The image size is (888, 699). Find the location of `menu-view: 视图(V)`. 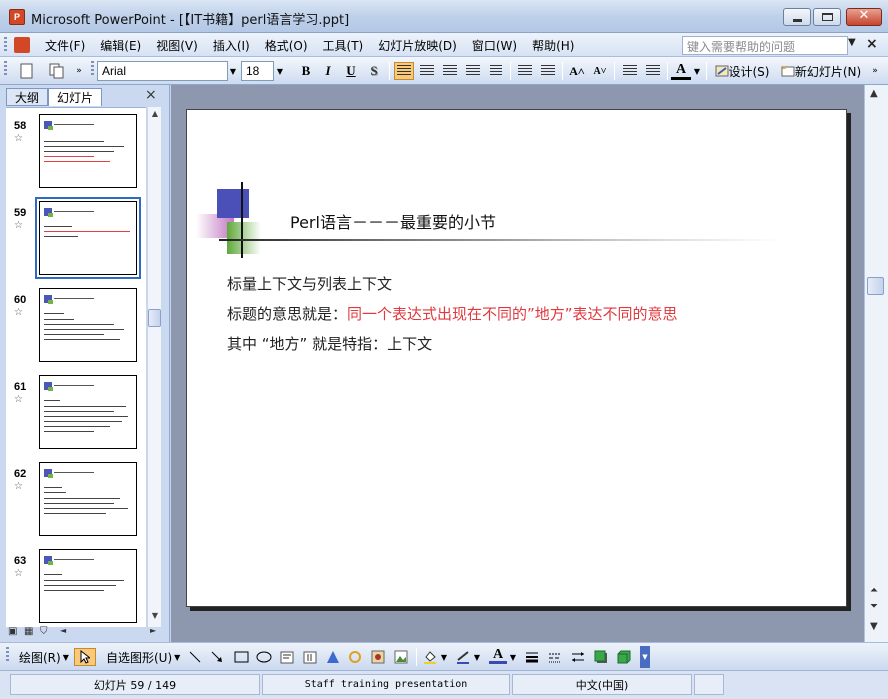

menu-view: 视图(V) is located at coordinates (181, 45).